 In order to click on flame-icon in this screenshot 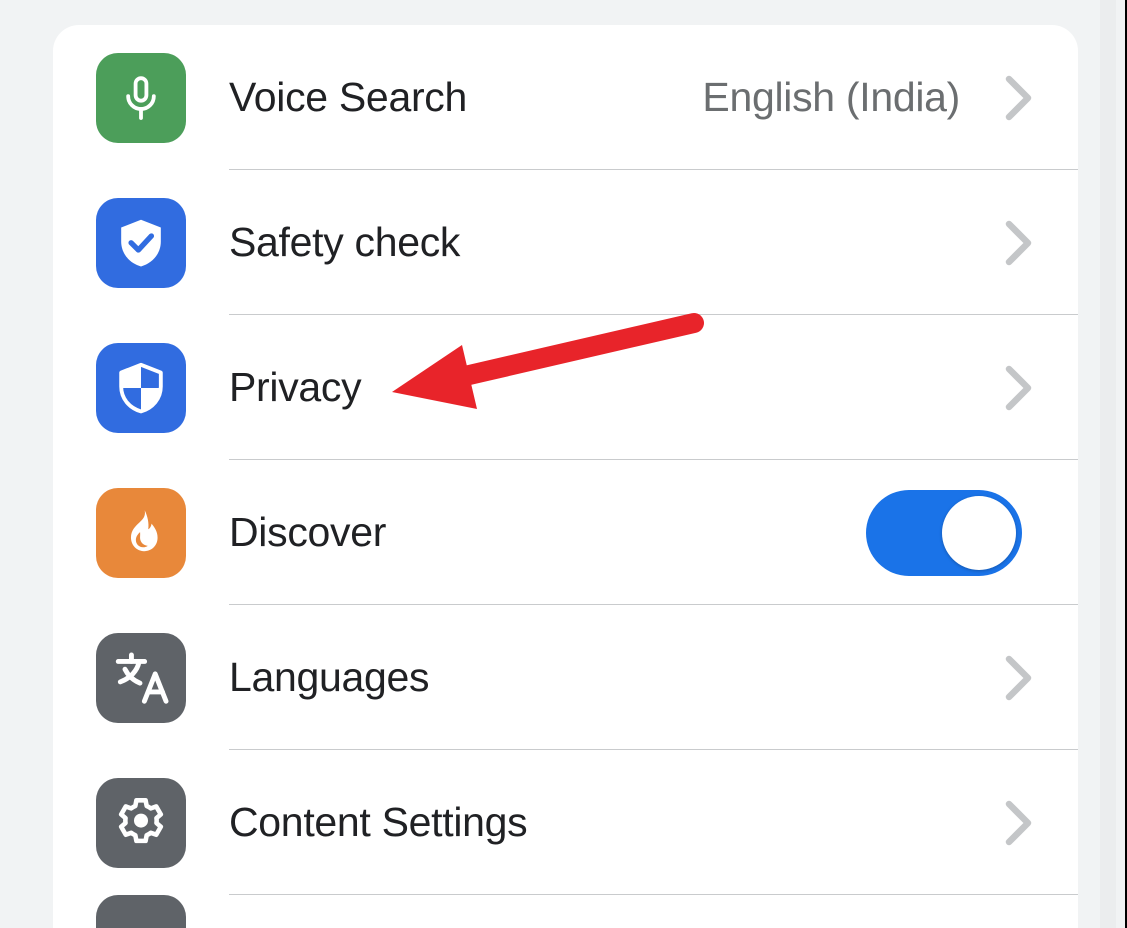, I will do `click(141, 532)`.